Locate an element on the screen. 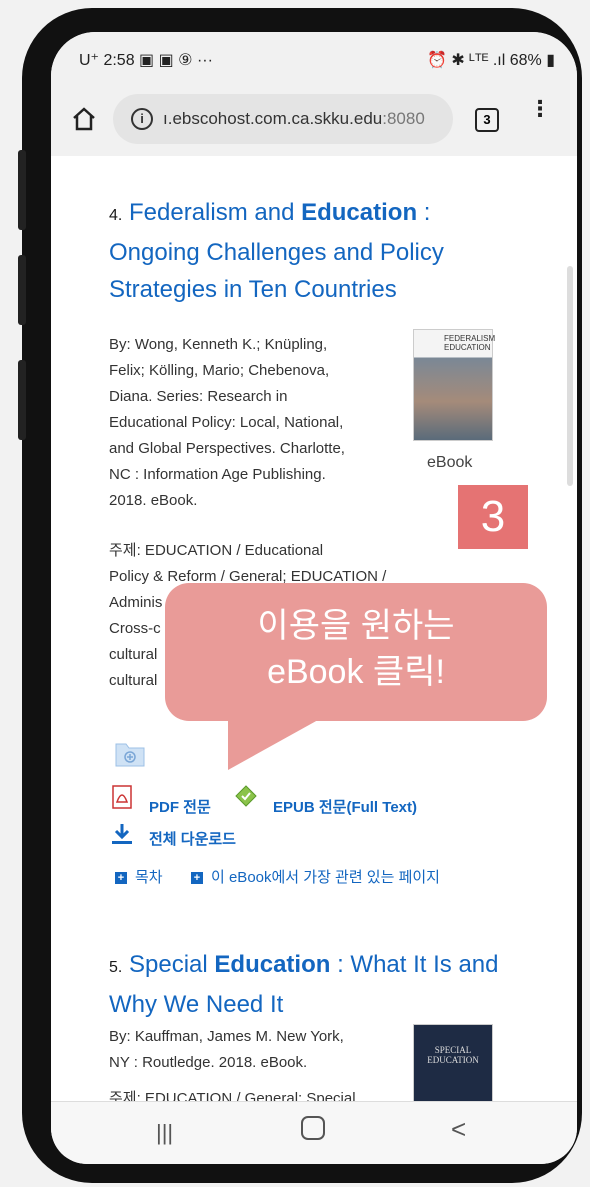  ebook-label: eBook is located at coordinates (450, 462).